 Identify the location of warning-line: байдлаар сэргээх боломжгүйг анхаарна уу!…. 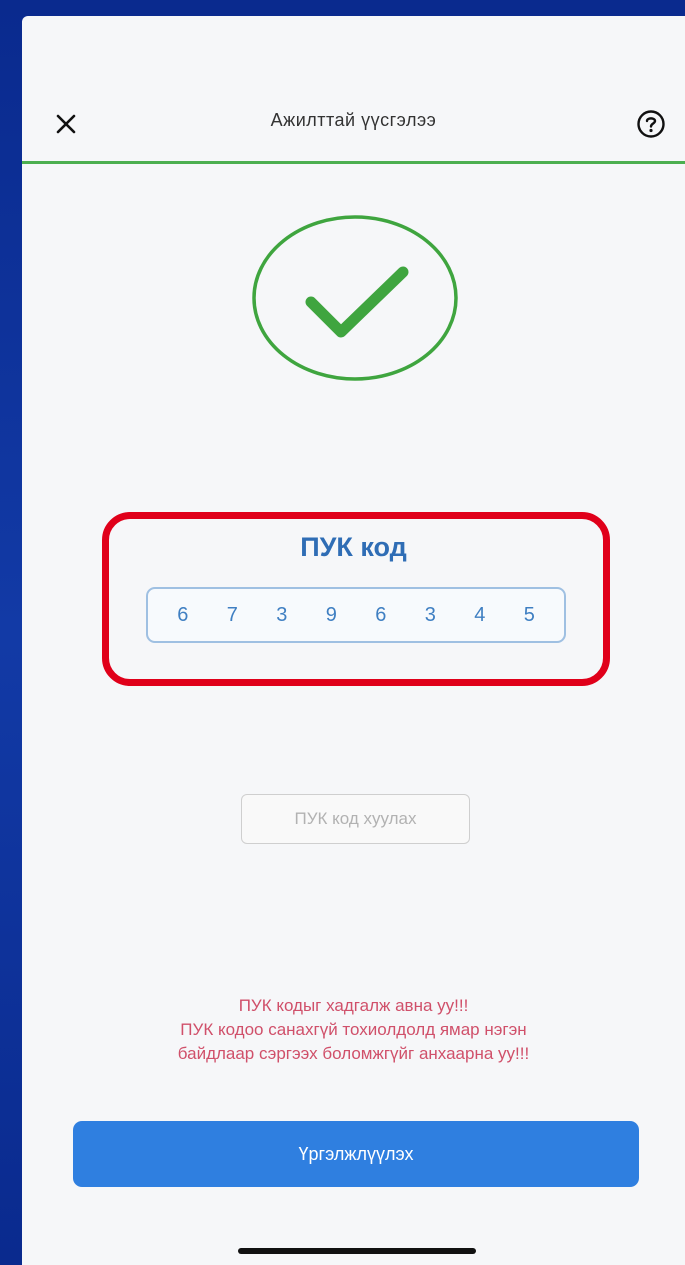
(353, 1053).